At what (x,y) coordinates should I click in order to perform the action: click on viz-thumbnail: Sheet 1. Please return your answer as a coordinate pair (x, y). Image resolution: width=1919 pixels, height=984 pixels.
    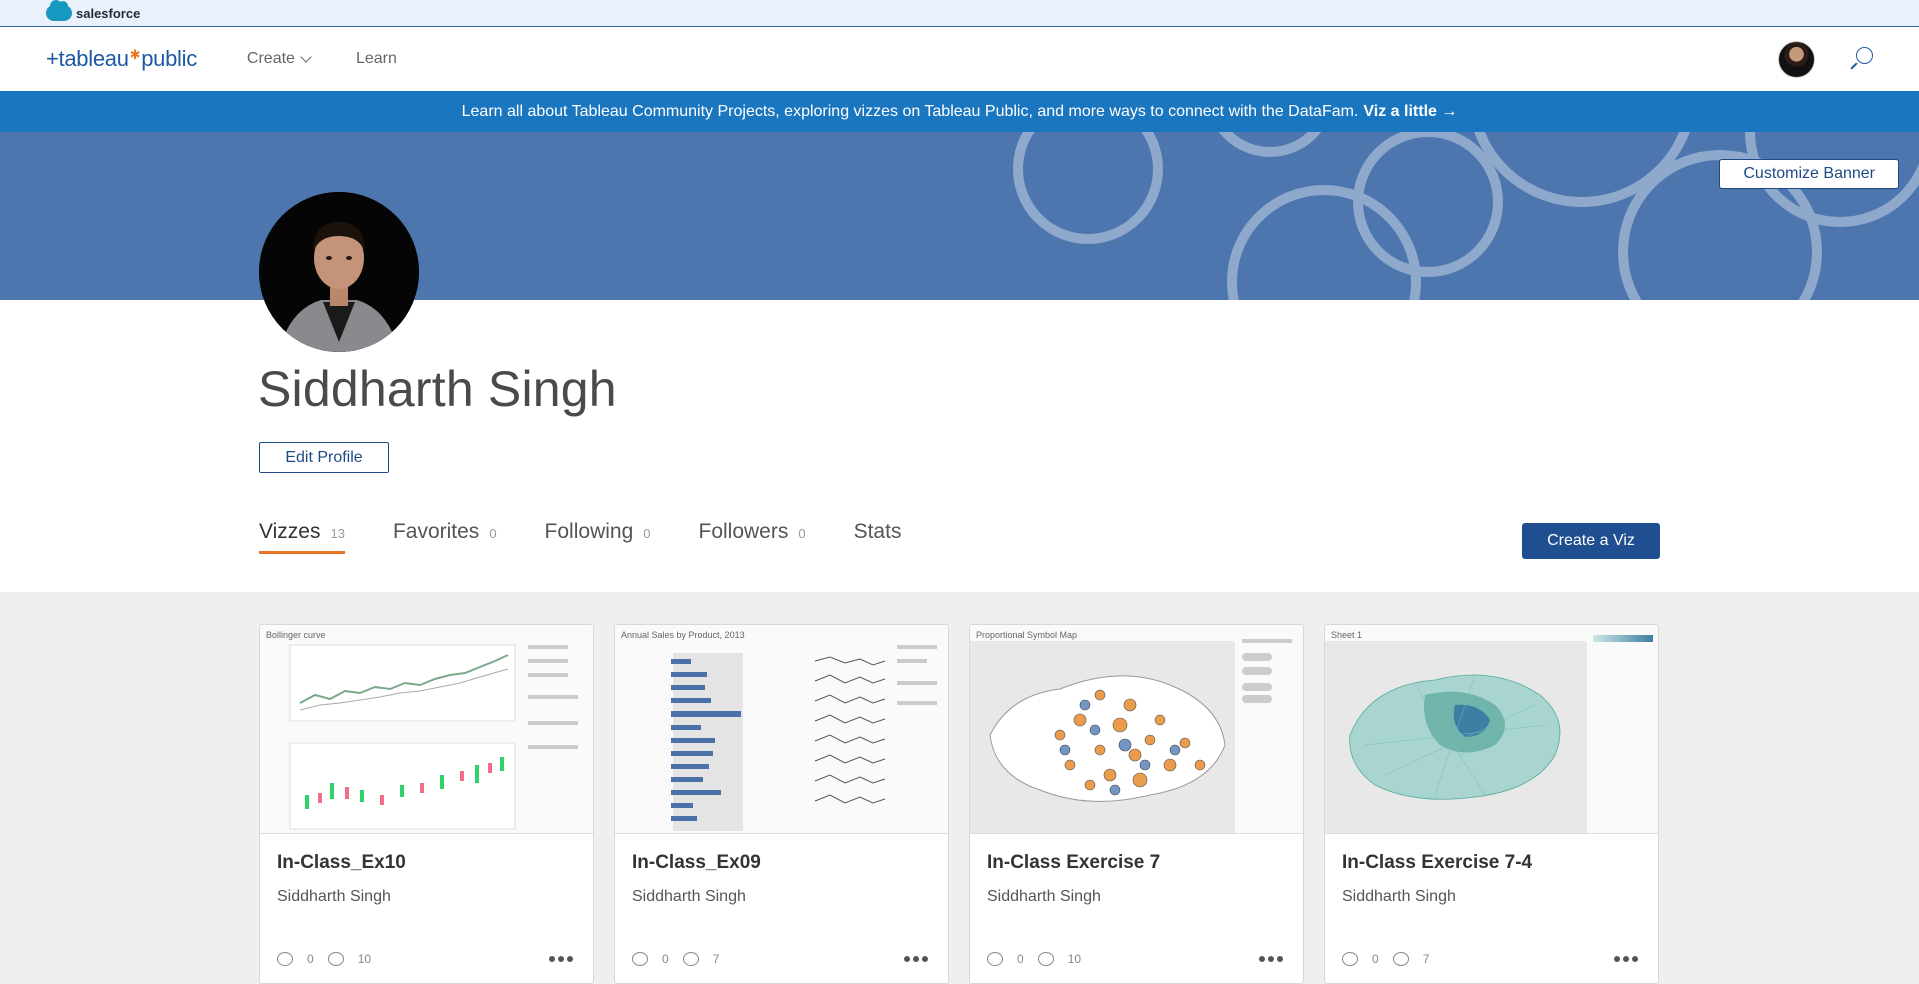
    Looking at the image, I should click on (1491, 729).